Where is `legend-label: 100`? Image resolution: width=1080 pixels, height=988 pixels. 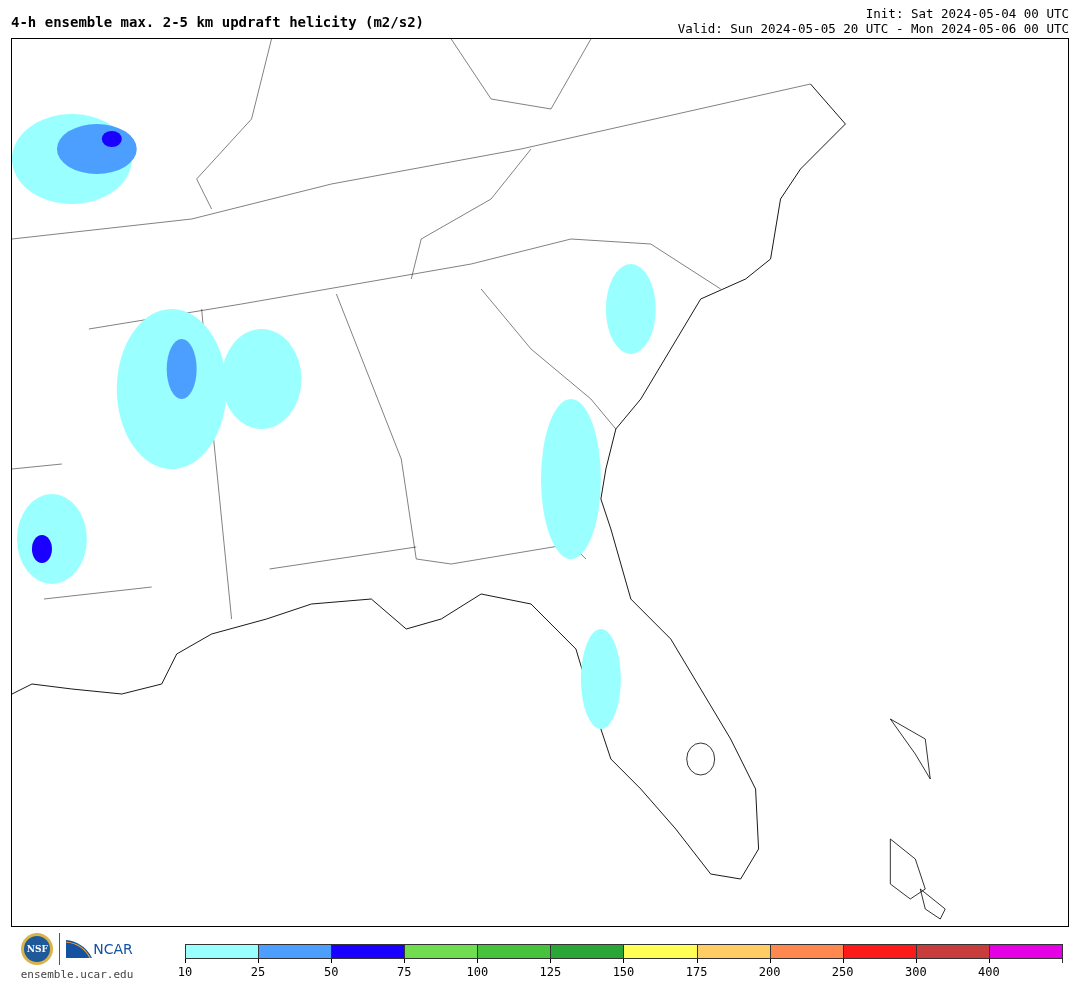 legend-label: 100 is located at coordinates (477, 972).